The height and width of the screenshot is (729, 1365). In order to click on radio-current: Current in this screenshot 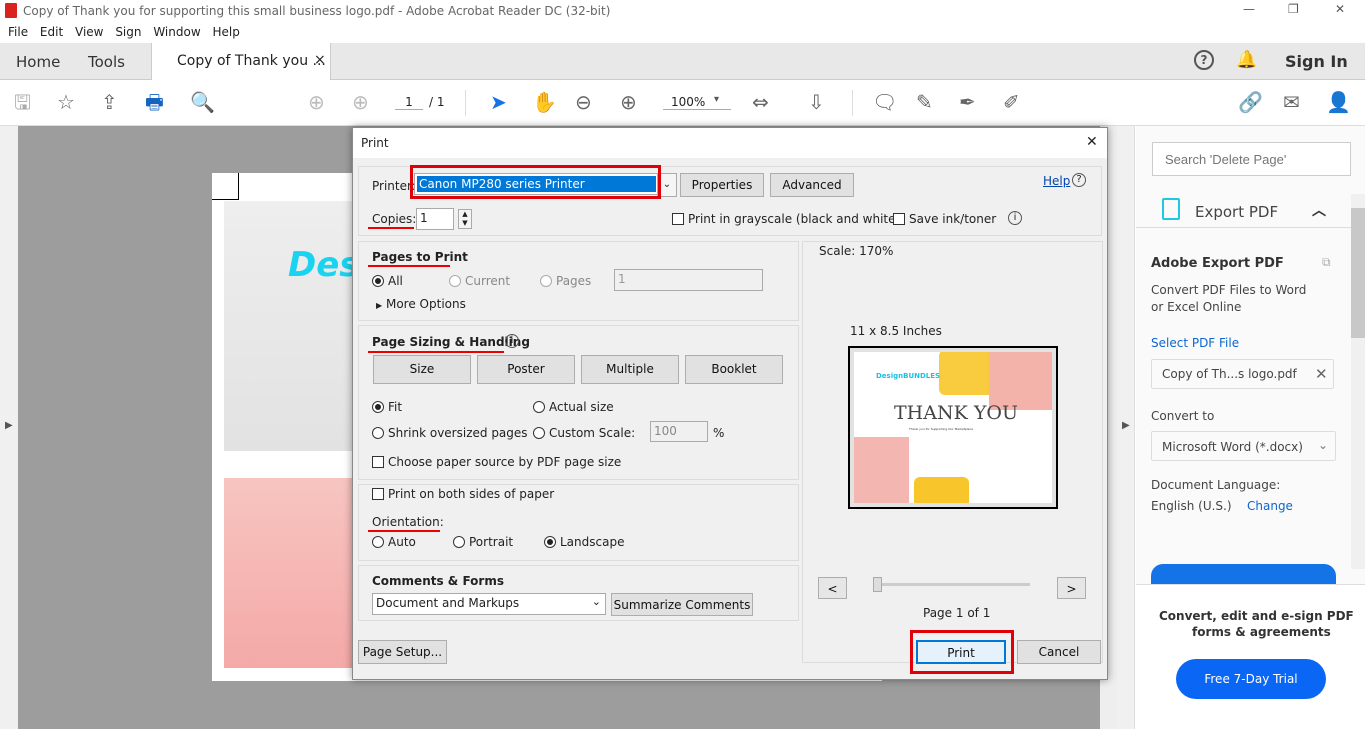, I will do `click(479, 281)`.